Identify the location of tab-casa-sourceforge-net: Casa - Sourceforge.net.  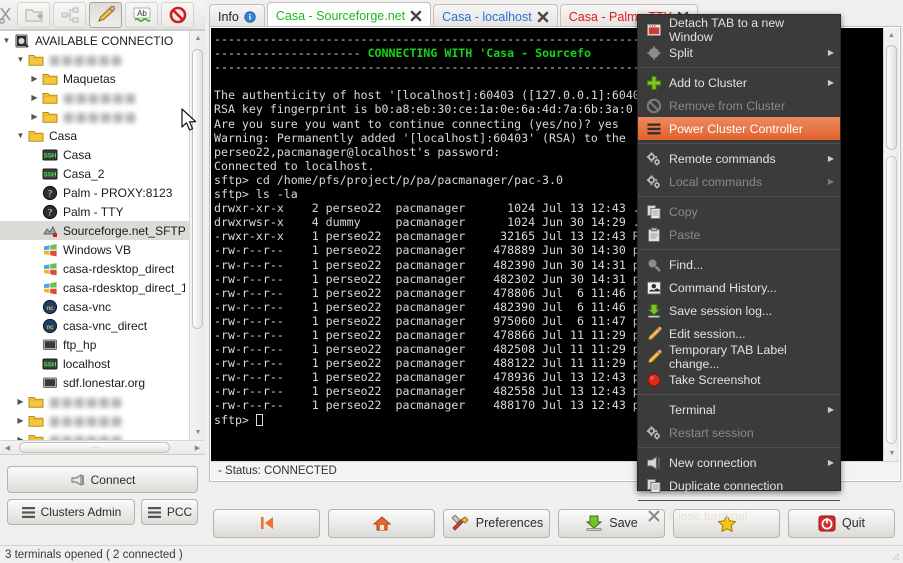
(349, 15).